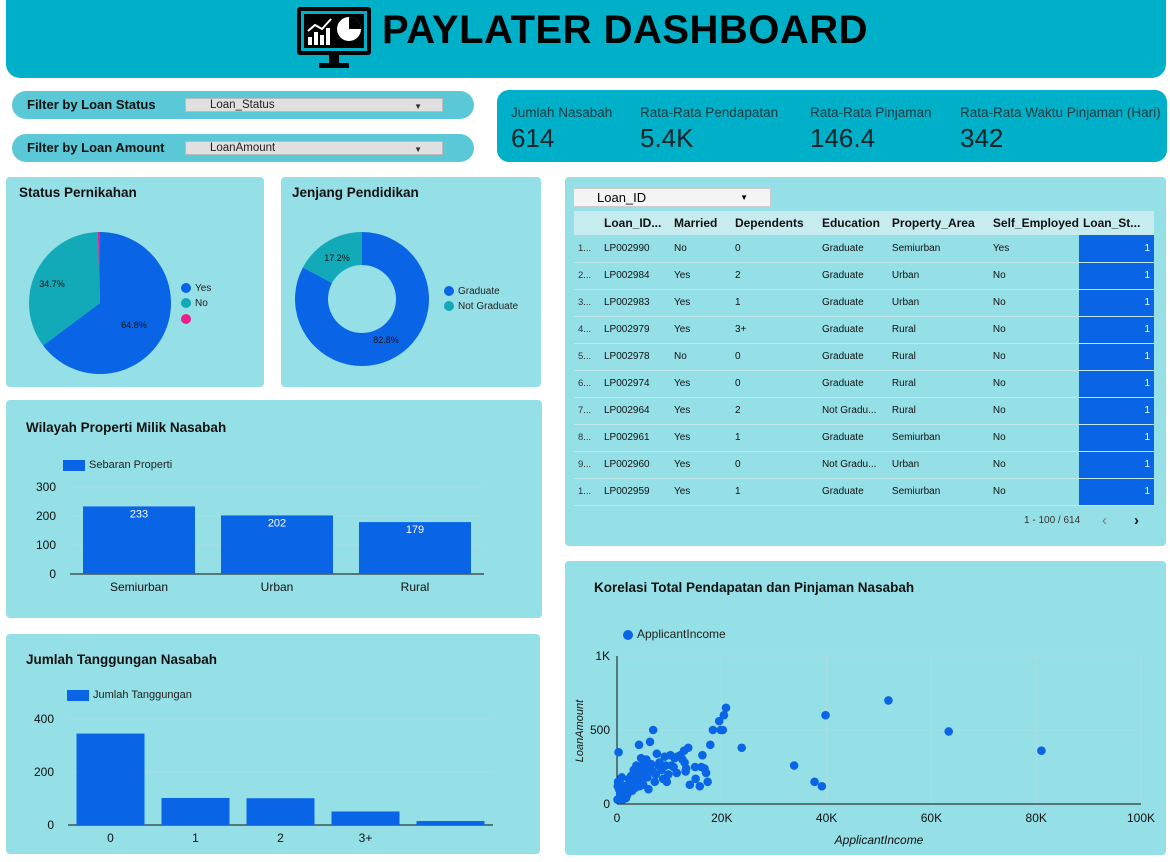 The height and width of the screenshot is (862, 1170). I want to click on loan-status-dropdown: Loan_Status ▼, so click(314, 105).